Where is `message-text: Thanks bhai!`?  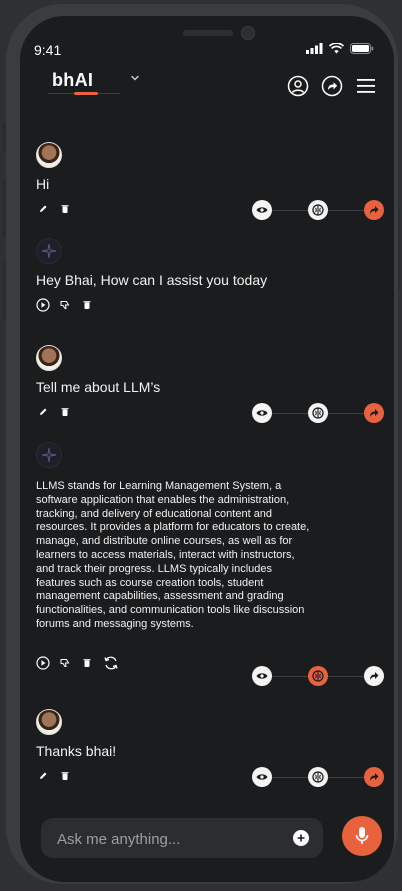 message-text: Thanks bhai! is located at coordinates (76, 751).